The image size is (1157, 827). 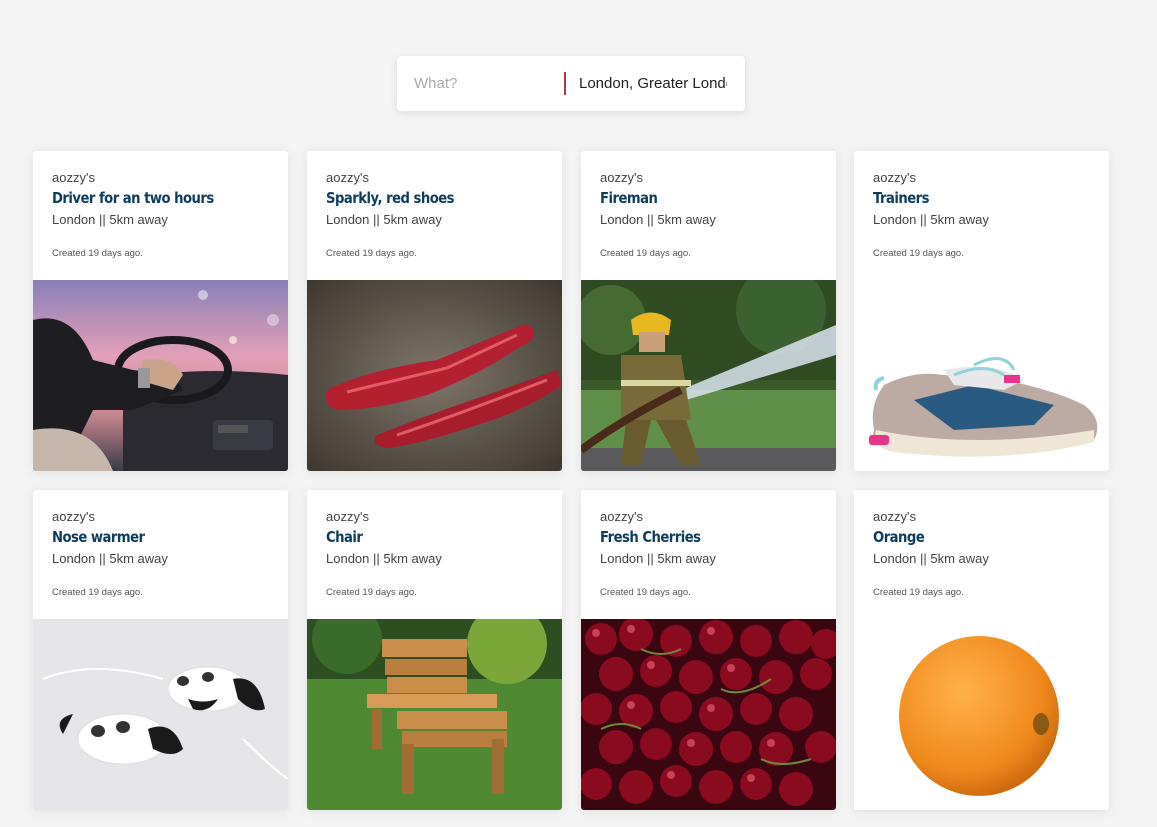 What do you see at coordinates (565, 83) in the screenshot?
I see `search-divider` at bounding box center [565, 83].